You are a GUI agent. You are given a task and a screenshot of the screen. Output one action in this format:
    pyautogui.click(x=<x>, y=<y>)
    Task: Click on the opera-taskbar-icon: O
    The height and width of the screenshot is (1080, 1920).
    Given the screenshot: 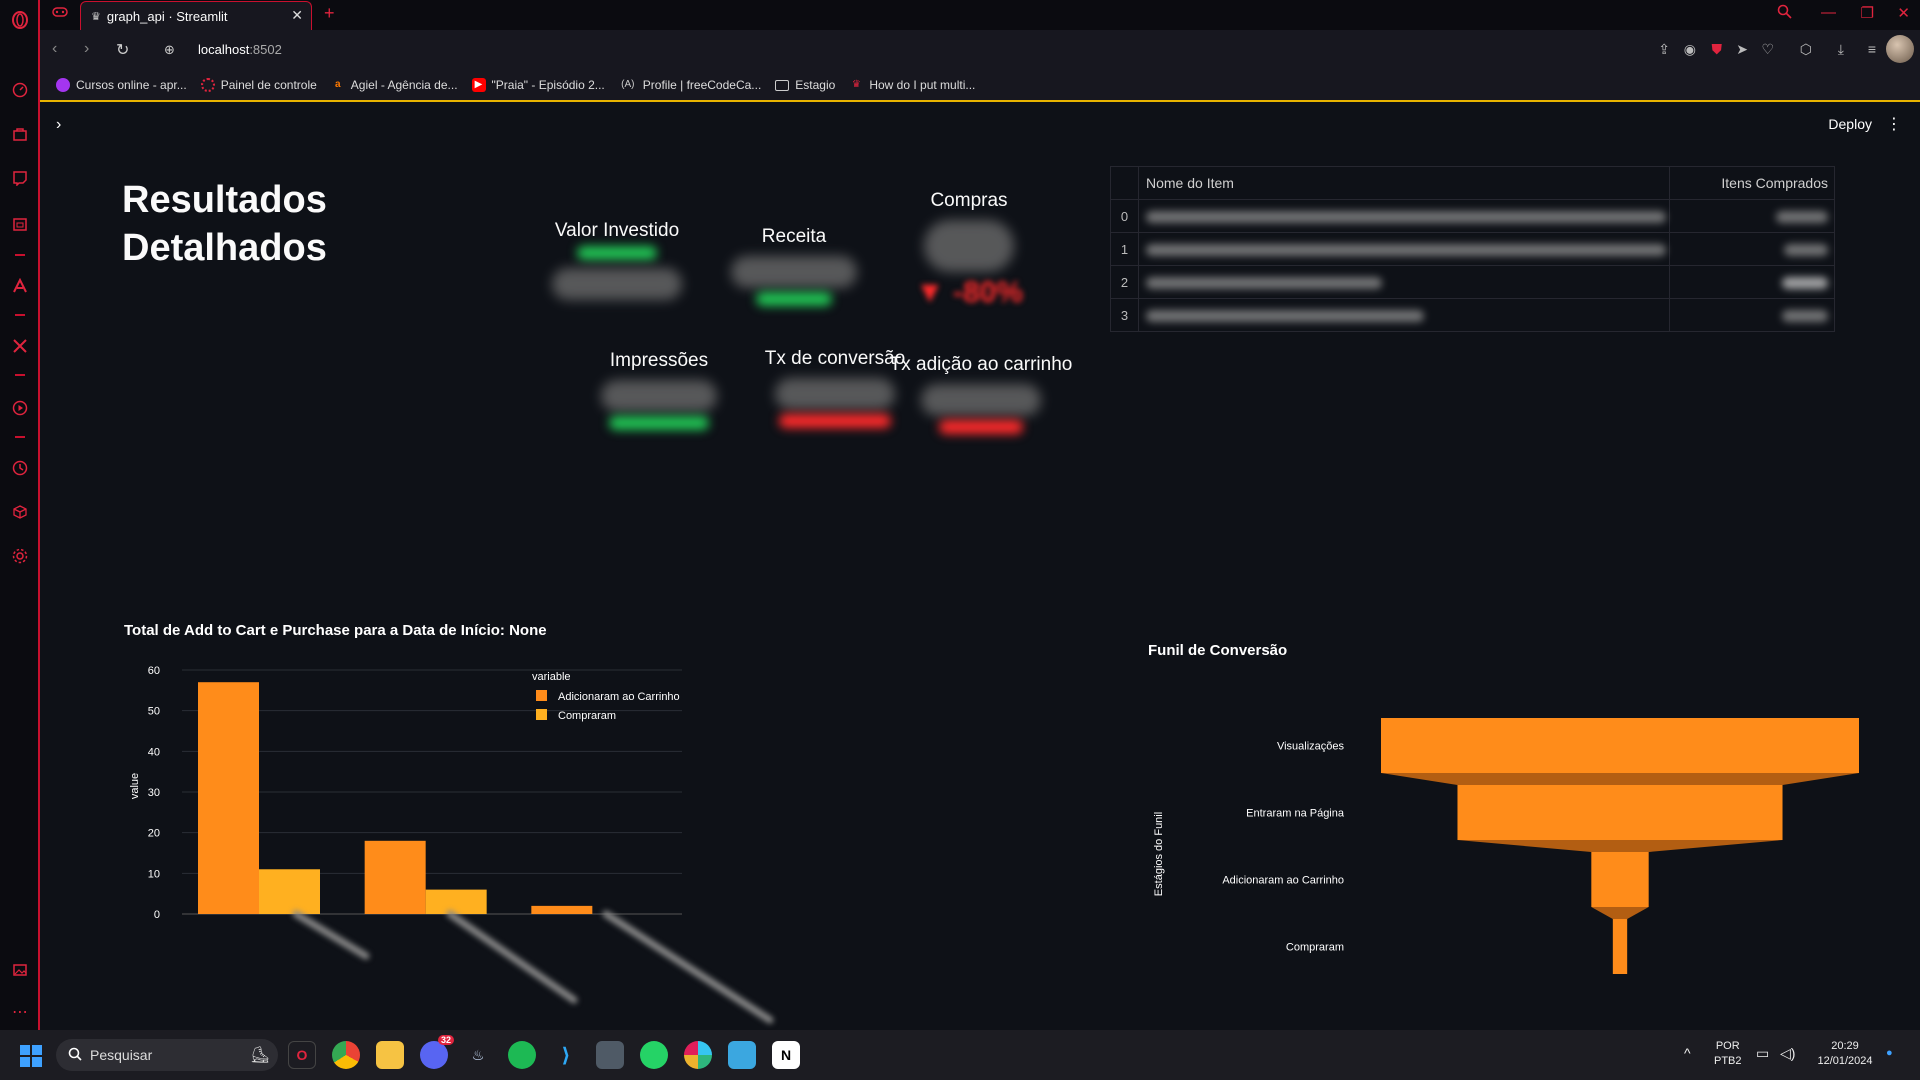 What is the action you would take?
    pyautogui.click(x=302, y=1055)
    